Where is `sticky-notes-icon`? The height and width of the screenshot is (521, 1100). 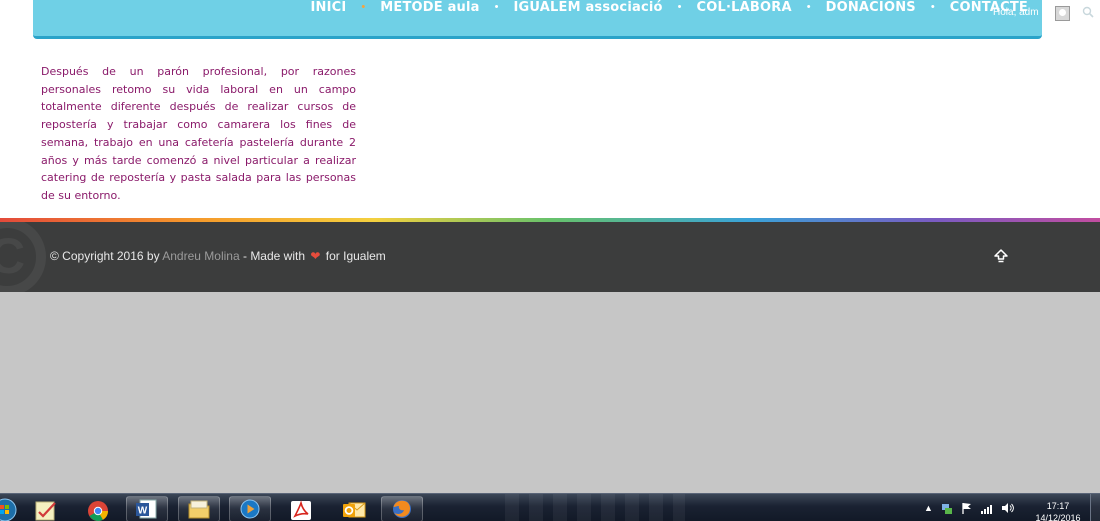 sticky-notes-icon is located at coordinates (46, 509).